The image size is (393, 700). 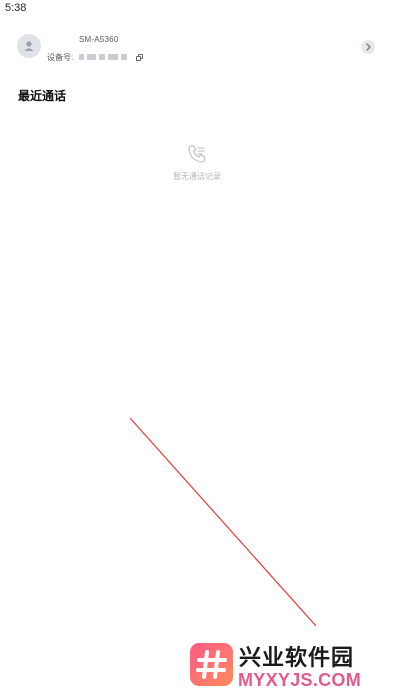 I want to click on watermark-title: 兴业软件园, so click(x=297, y=657).